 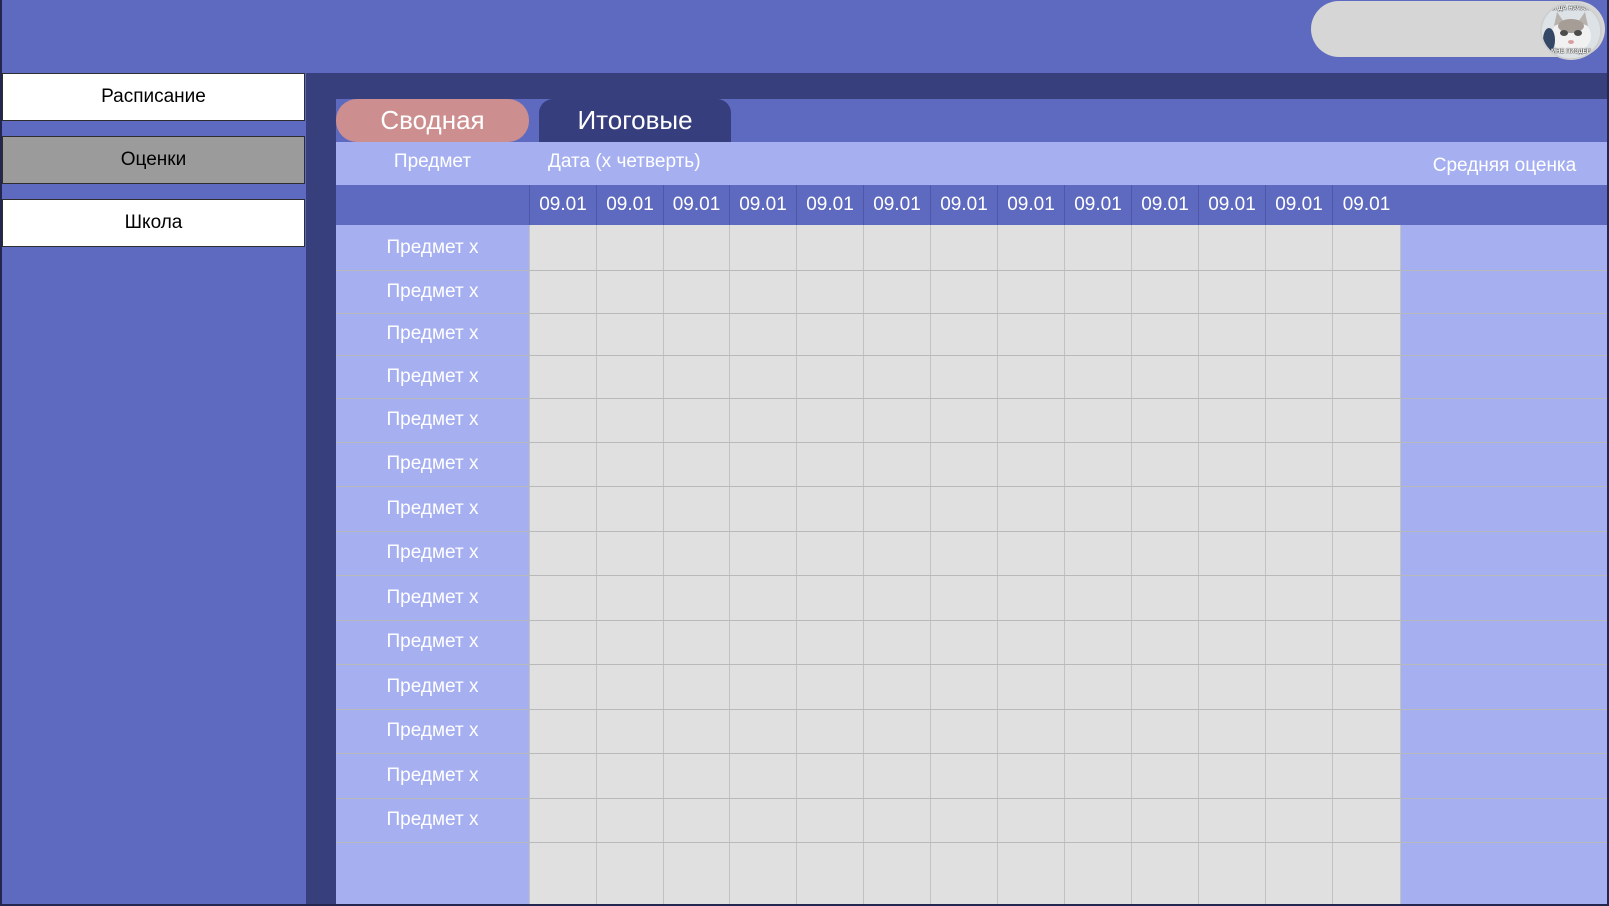 I want to click on sidebar-item-school: Школа, so click(x=153, y=223).